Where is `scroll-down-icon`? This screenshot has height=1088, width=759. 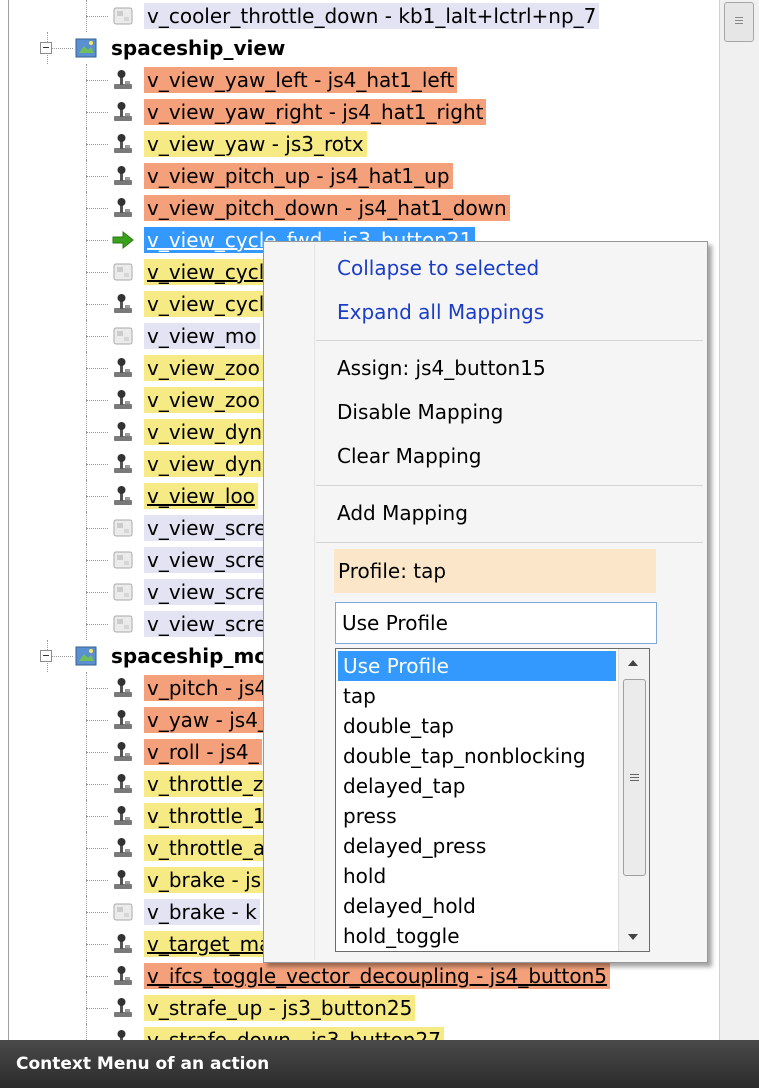 scroll-down-icon is located at coordinates (633, 937).